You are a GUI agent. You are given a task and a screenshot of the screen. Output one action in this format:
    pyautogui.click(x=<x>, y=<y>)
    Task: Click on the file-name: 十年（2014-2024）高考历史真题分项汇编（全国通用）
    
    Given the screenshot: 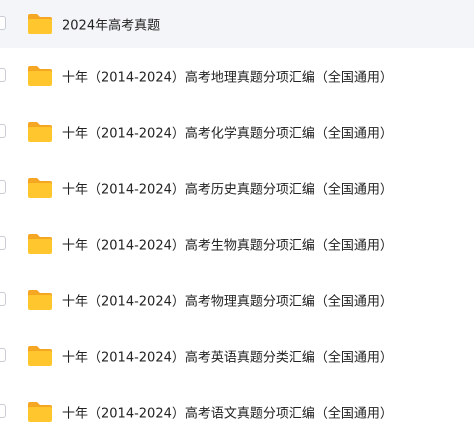 What is the action you would take?
    pyautogui.click(x=227, y=188)
    